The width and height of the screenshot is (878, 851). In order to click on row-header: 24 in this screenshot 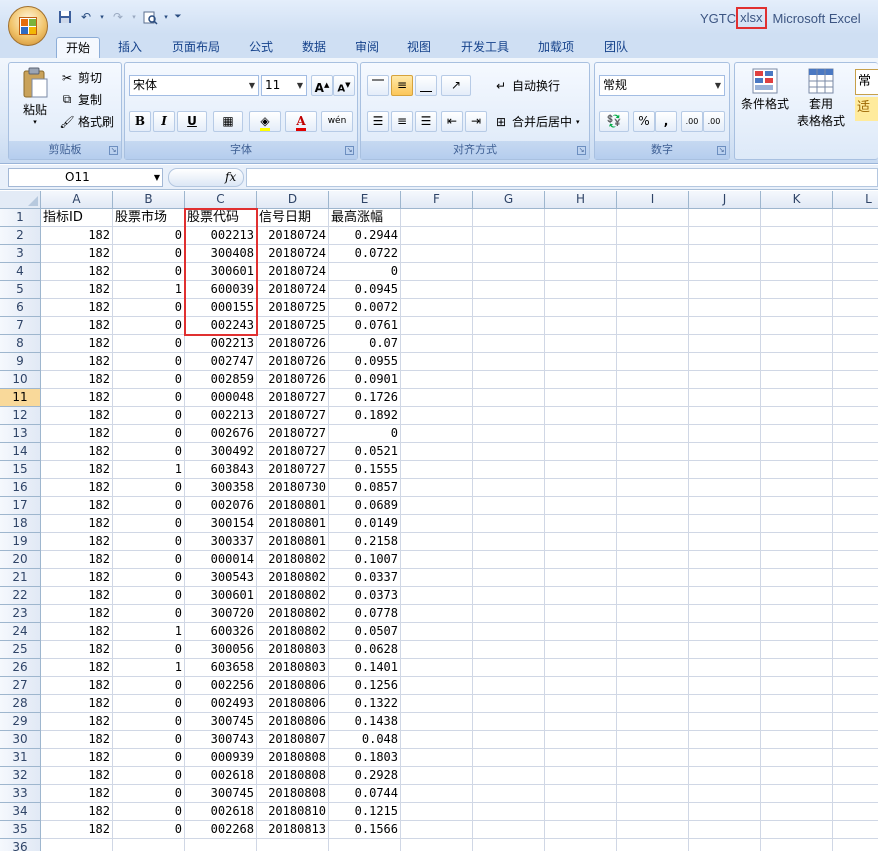, I will do `click(20, 632)`.